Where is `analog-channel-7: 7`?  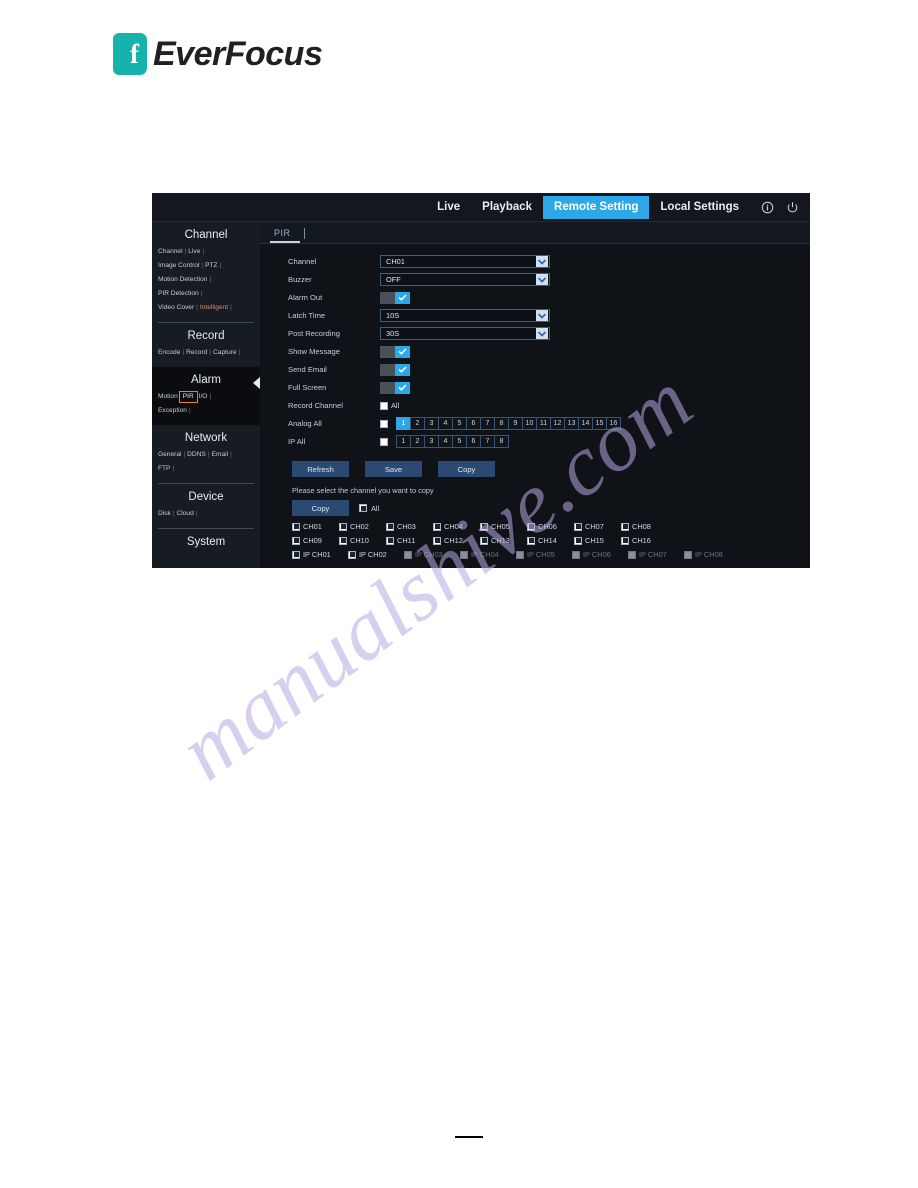 analog-channel-7: 7 is located at coordinates (487, 423).